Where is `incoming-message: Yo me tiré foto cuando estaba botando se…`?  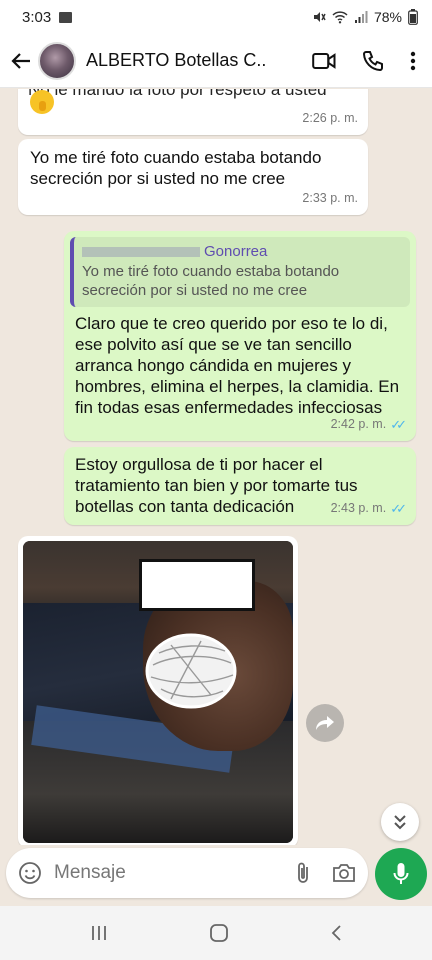 incoming-message: Yo me tiré foto cuando estaba botando se… is located at coordinates (193, 177).